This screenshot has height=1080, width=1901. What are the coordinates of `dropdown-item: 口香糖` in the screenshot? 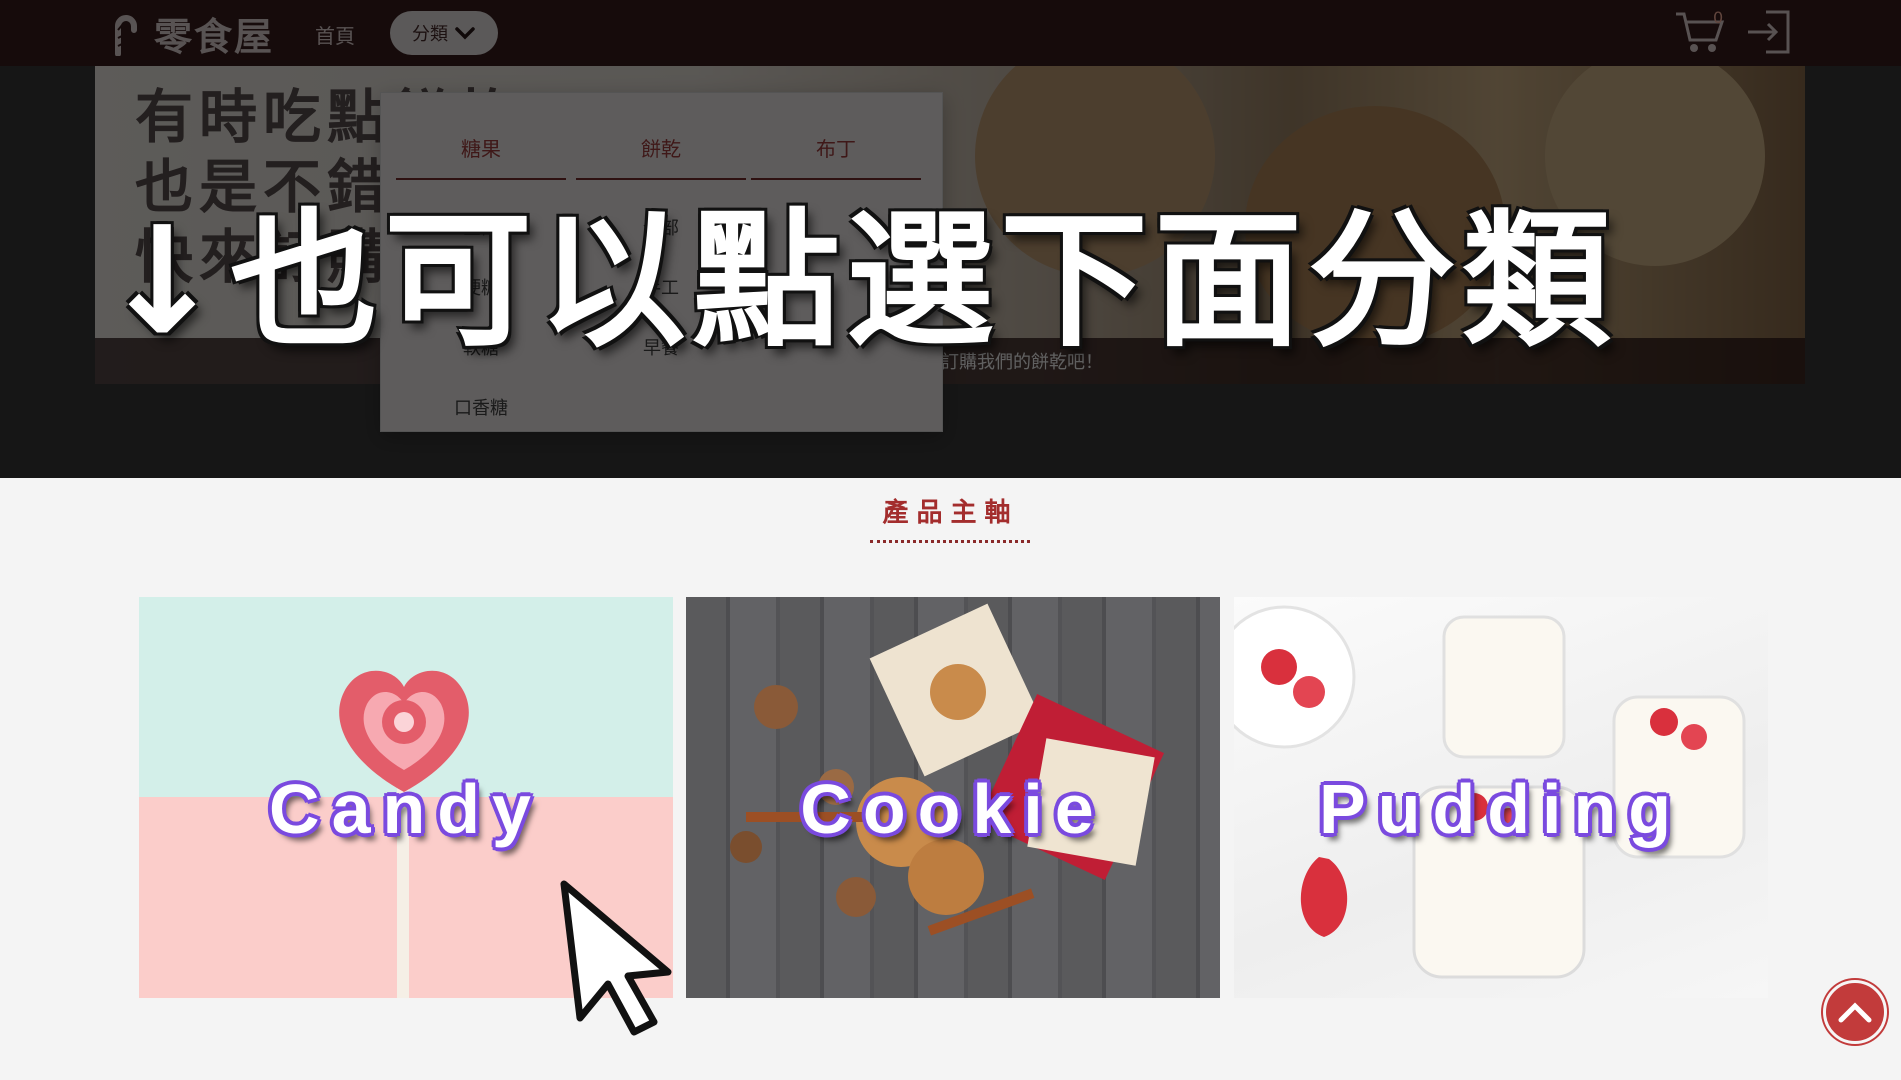 It's located at (481, 407).